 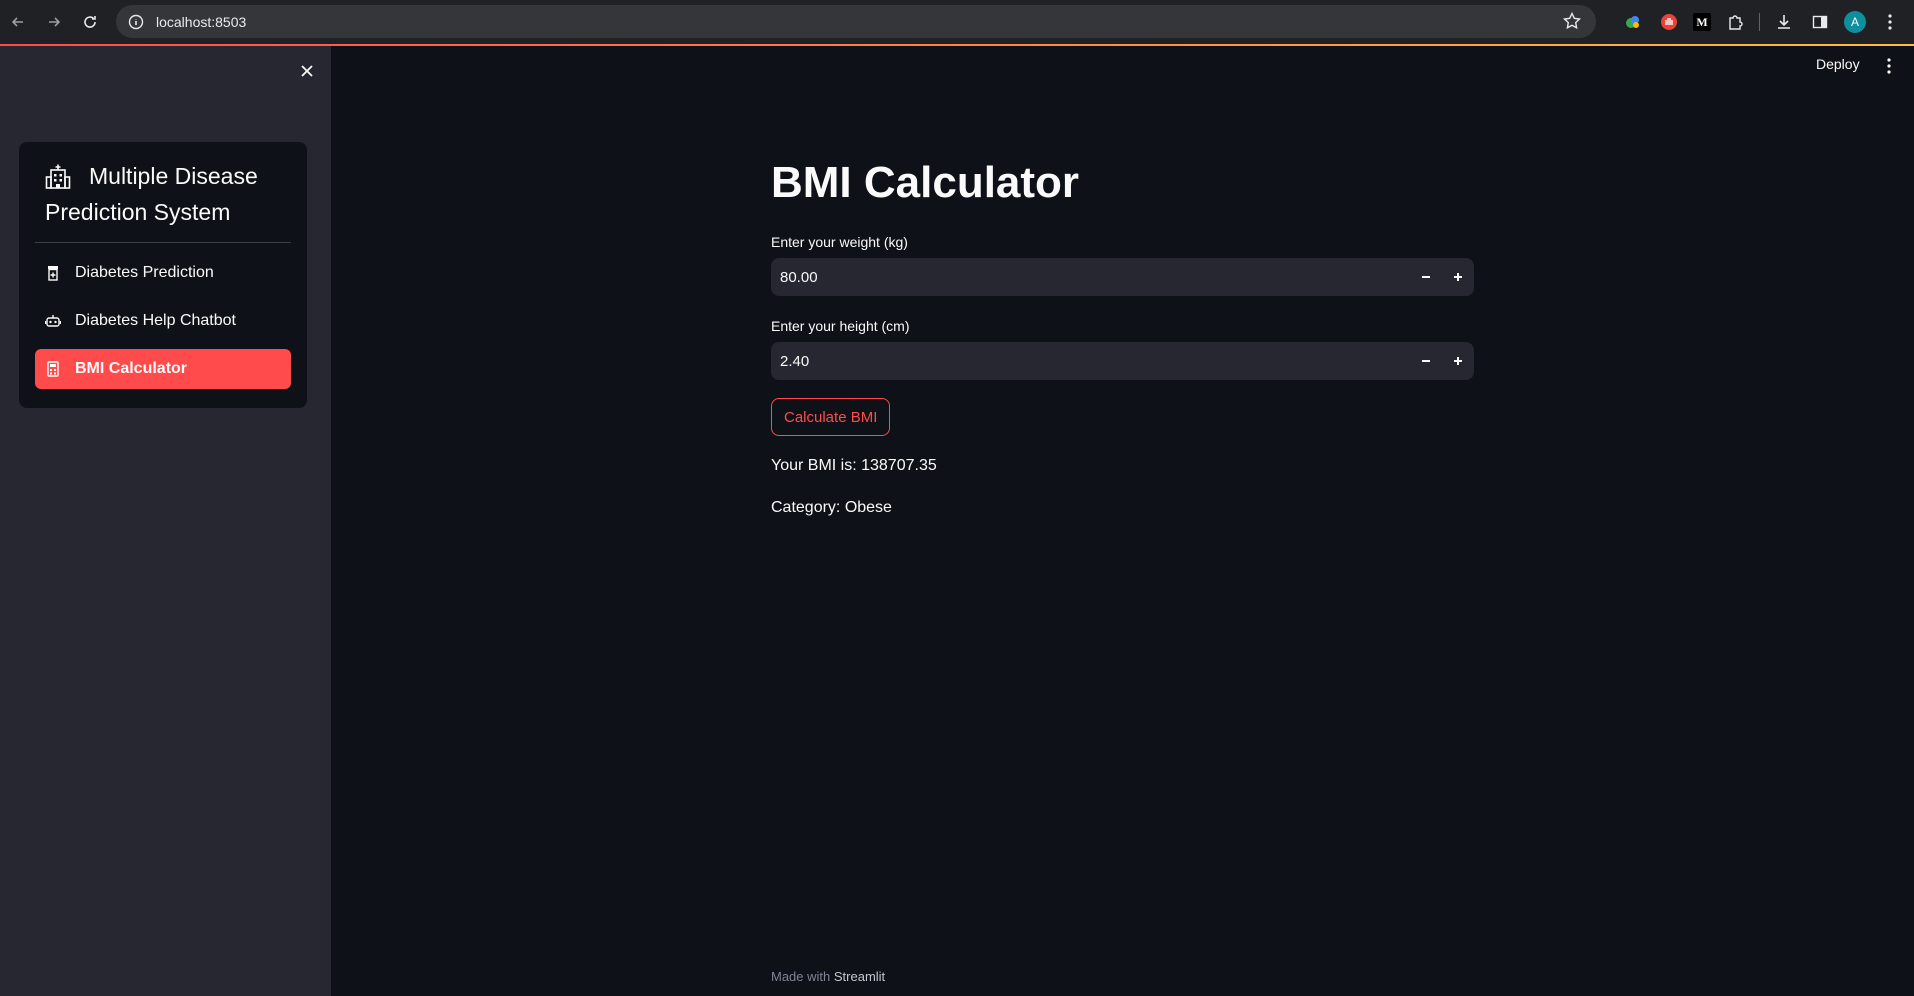 I want to click on forward-button, so click(x=54, y=22).